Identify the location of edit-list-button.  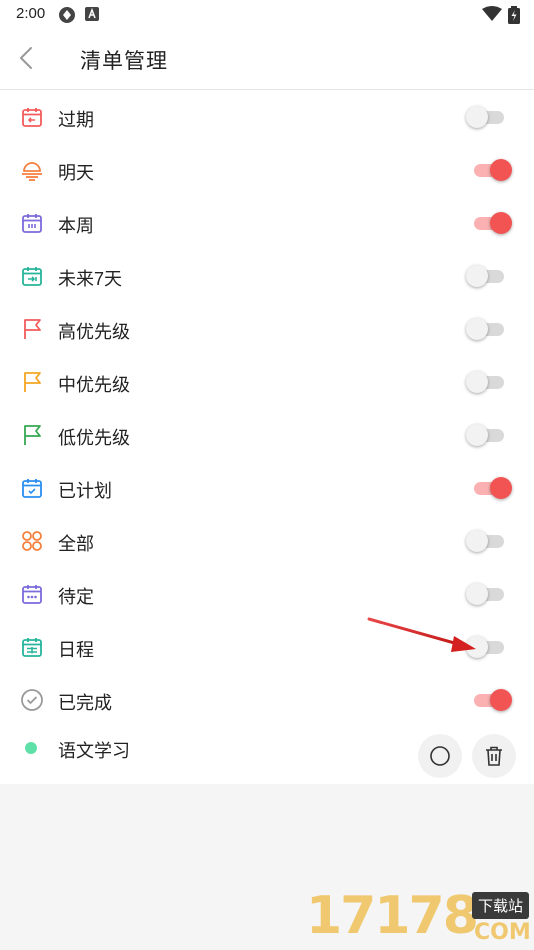
(440, 756).